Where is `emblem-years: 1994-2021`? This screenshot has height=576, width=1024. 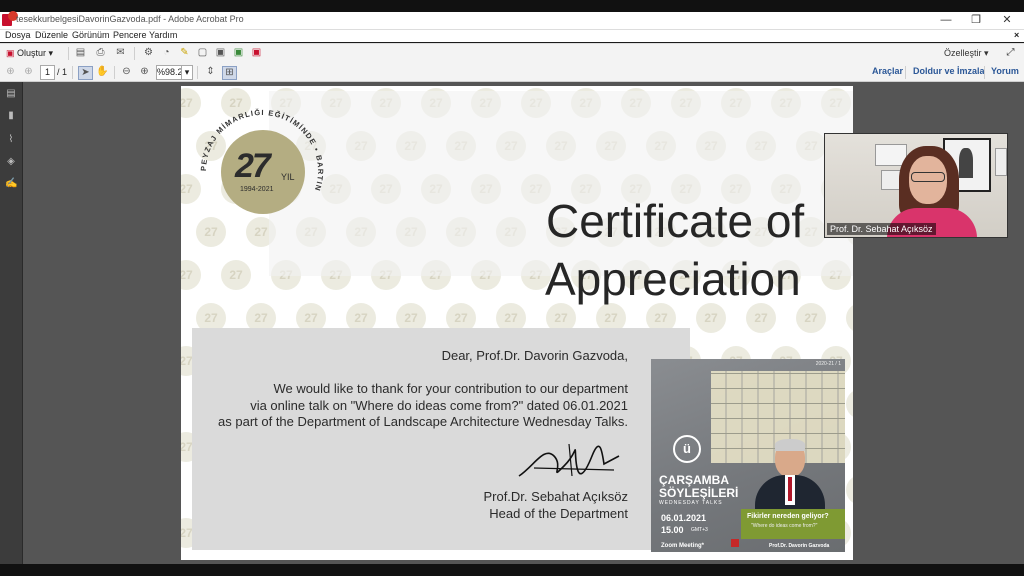
emblem-years: 1994-2021 is located at coordinates (257, 189).